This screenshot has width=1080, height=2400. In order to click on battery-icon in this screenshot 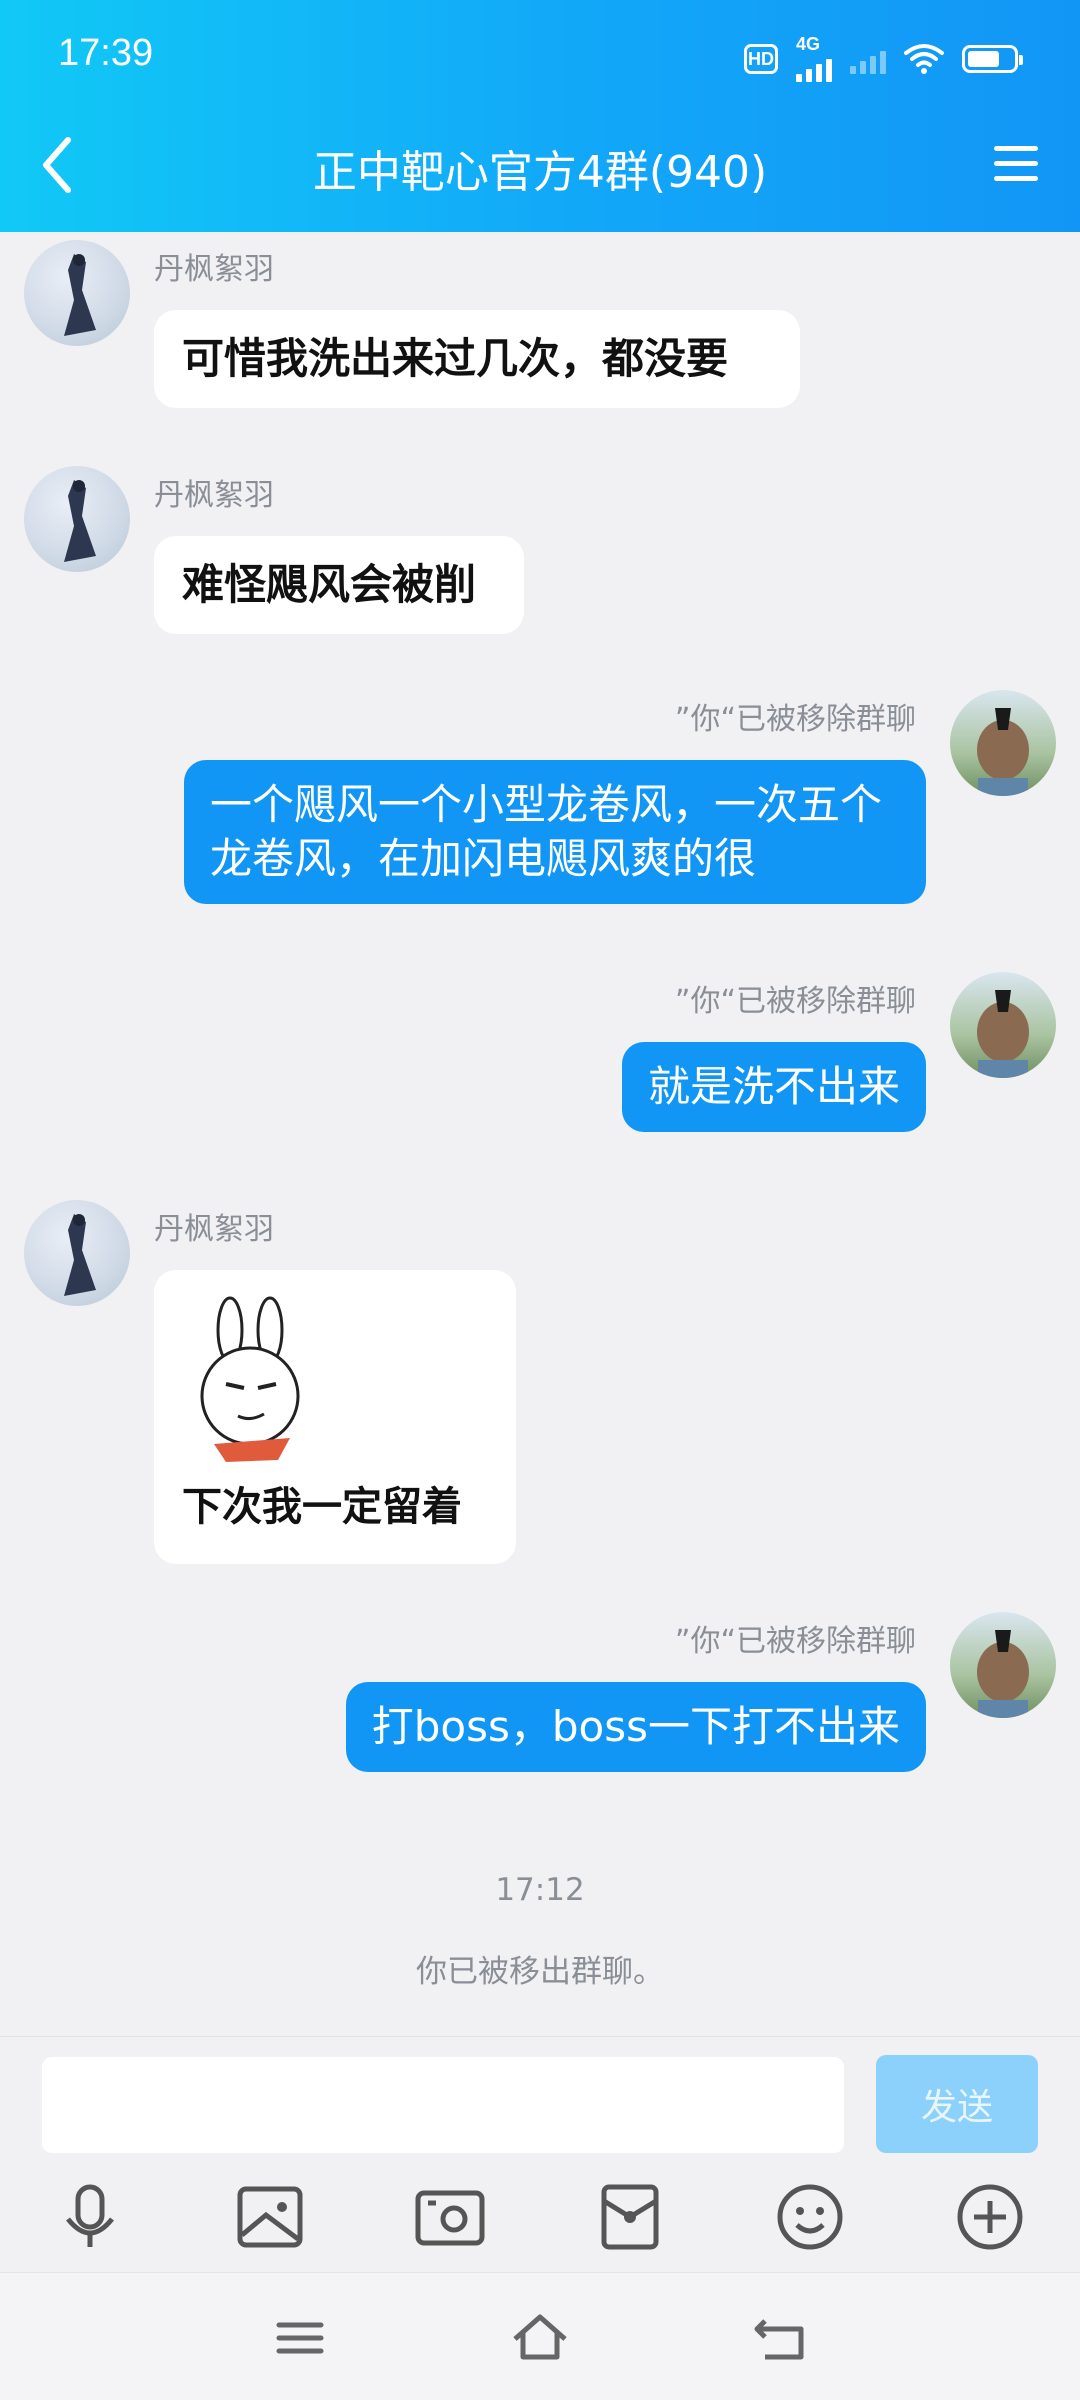, I will do `click(992, 59)`.